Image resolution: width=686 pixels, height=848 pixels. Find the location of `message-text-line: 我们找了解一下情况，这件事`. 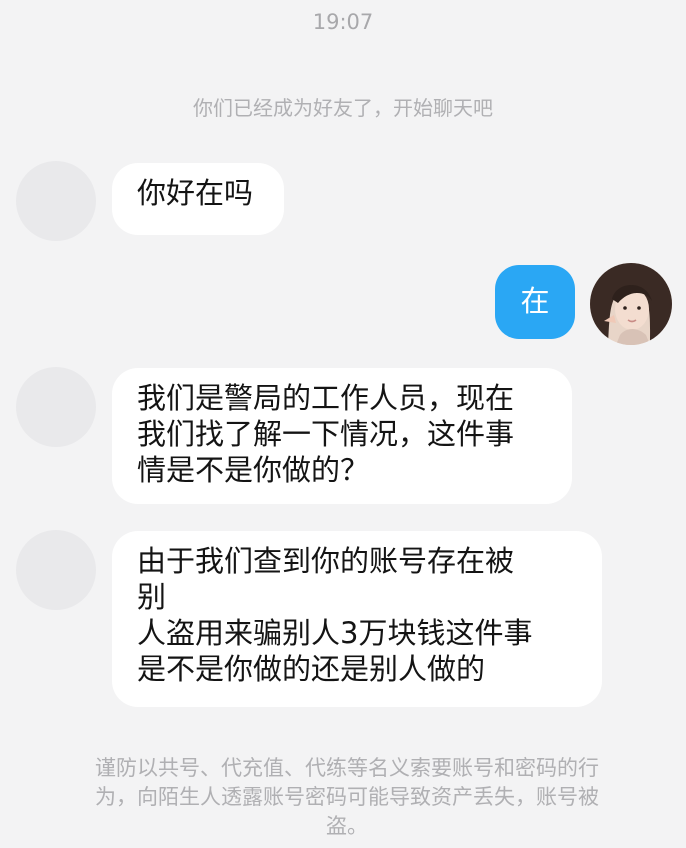

message-text-line: 我们找了解一下情况，这件事 is located at coordinates (326, 434).